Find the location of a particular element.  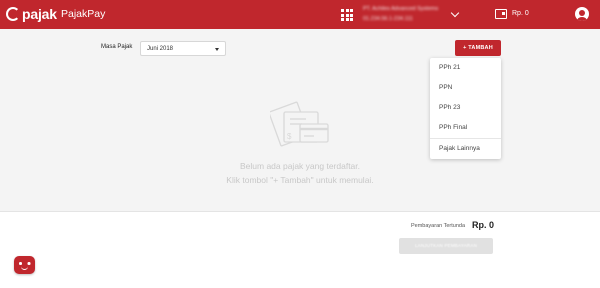

user-avatar-icon is located at coordinates (582, 14).